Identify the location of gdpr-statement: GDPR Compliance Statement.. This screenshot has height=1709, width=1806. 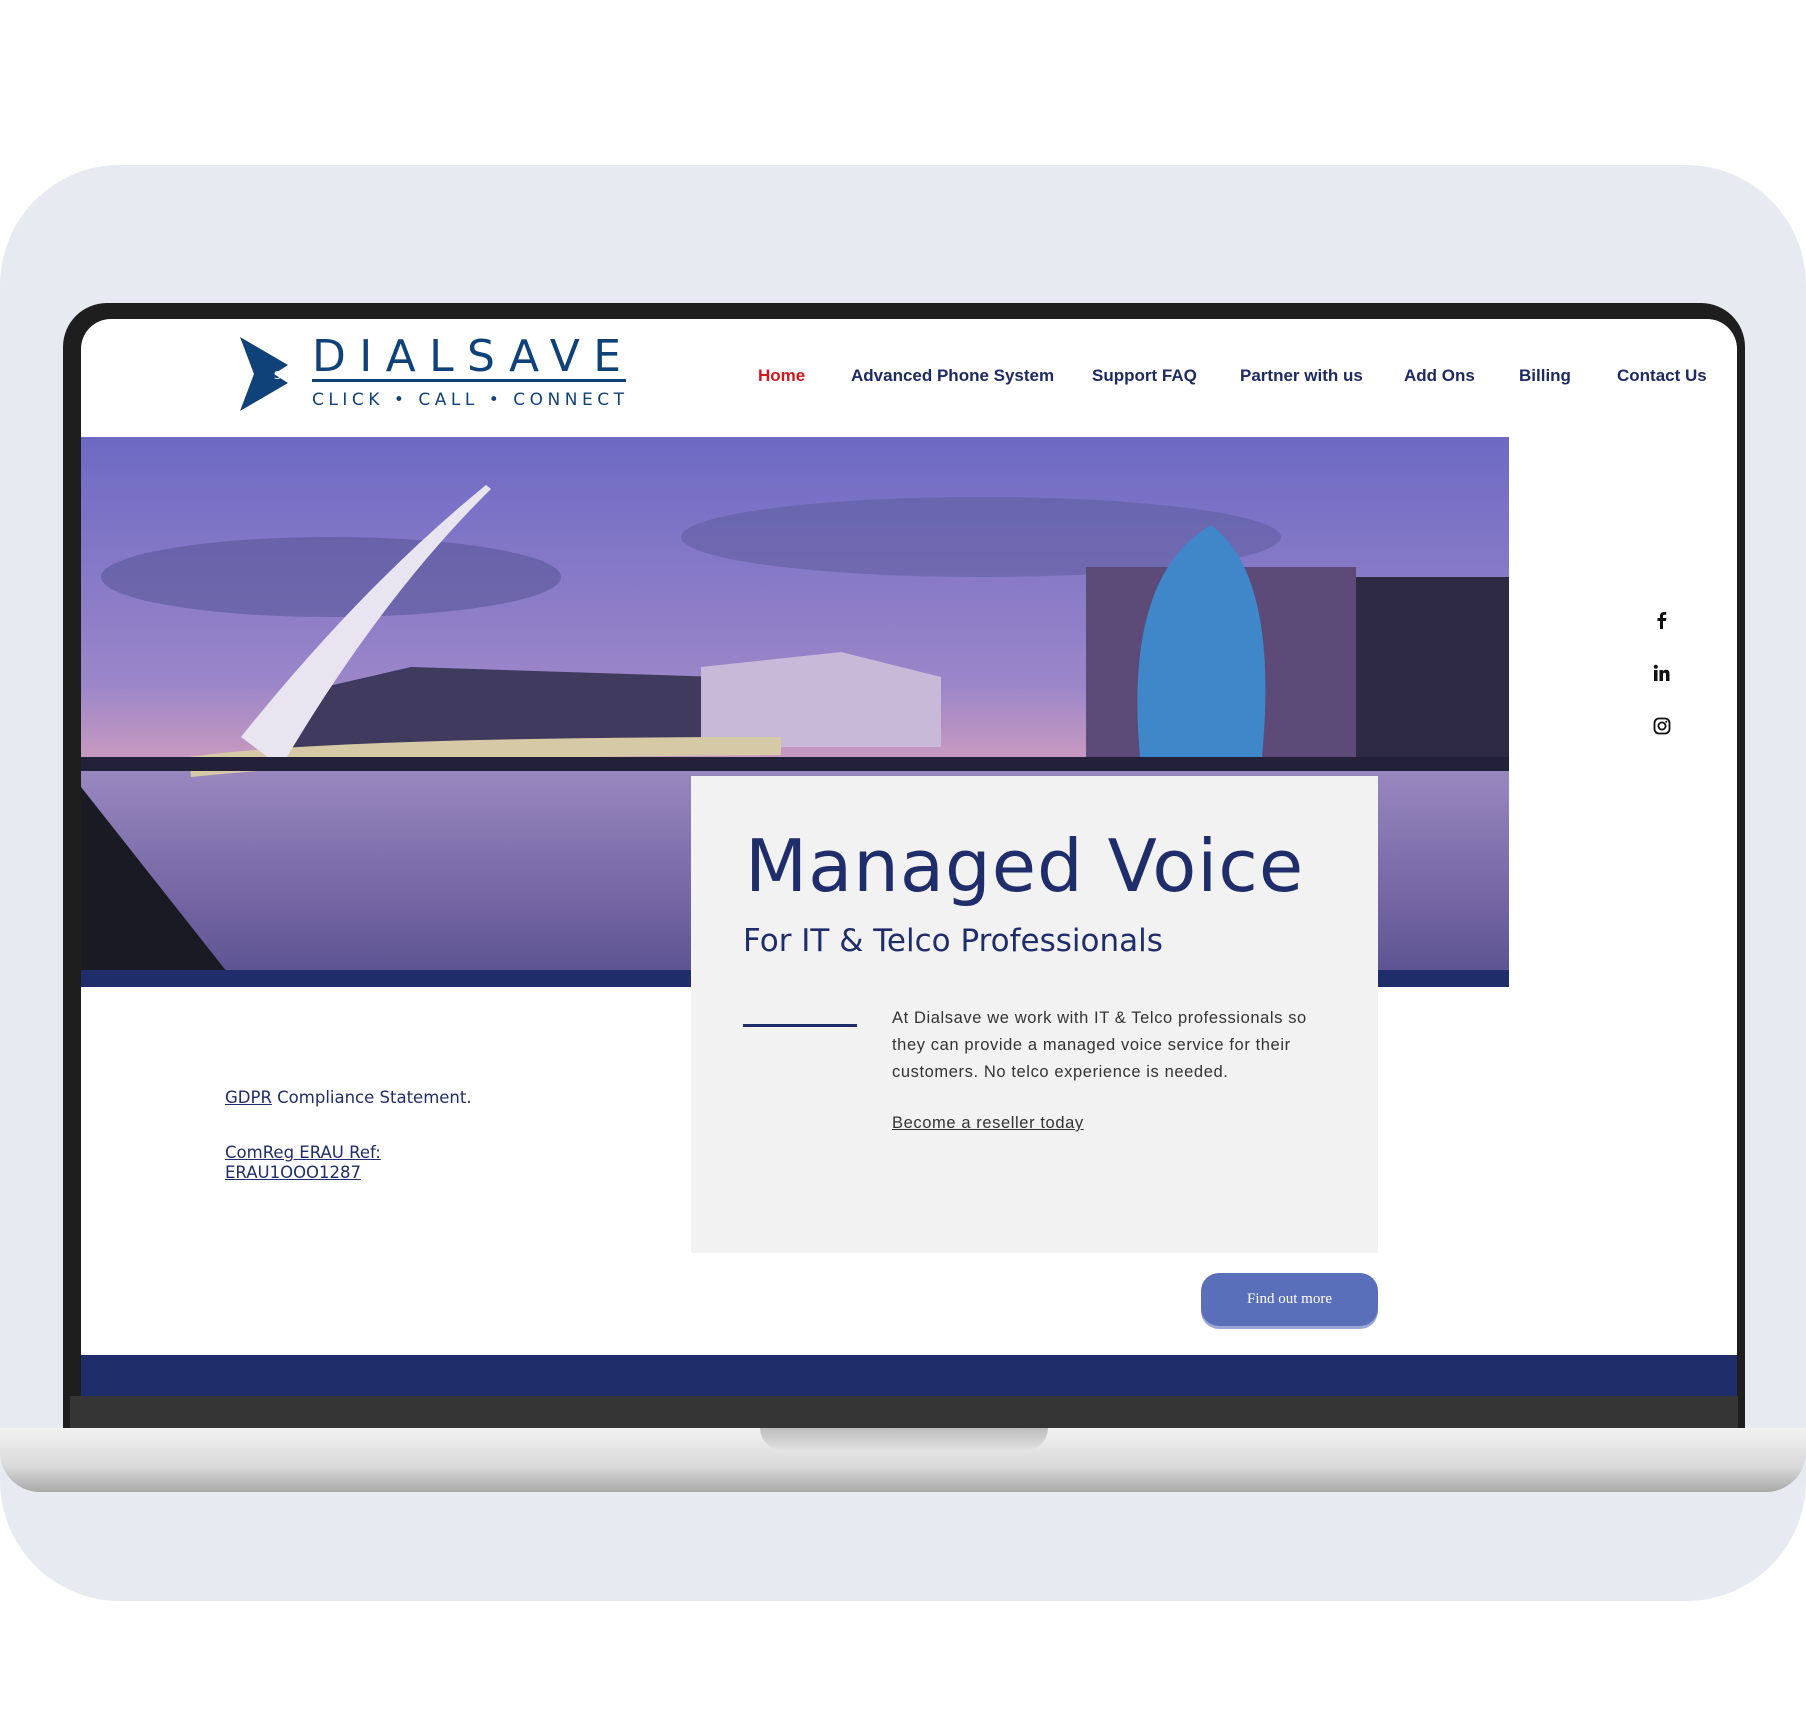
(348, 1097).